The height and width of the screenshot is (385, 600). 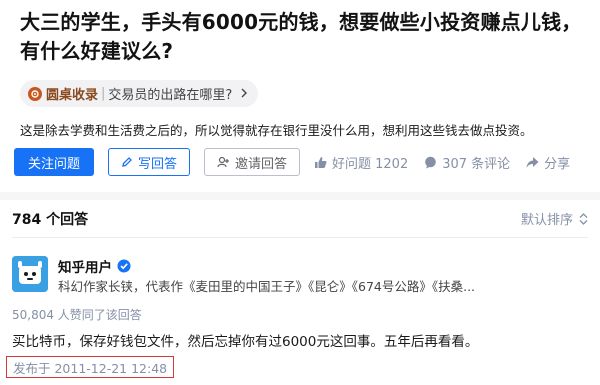 I want to click on share-icon, so click(x=532, y=162).